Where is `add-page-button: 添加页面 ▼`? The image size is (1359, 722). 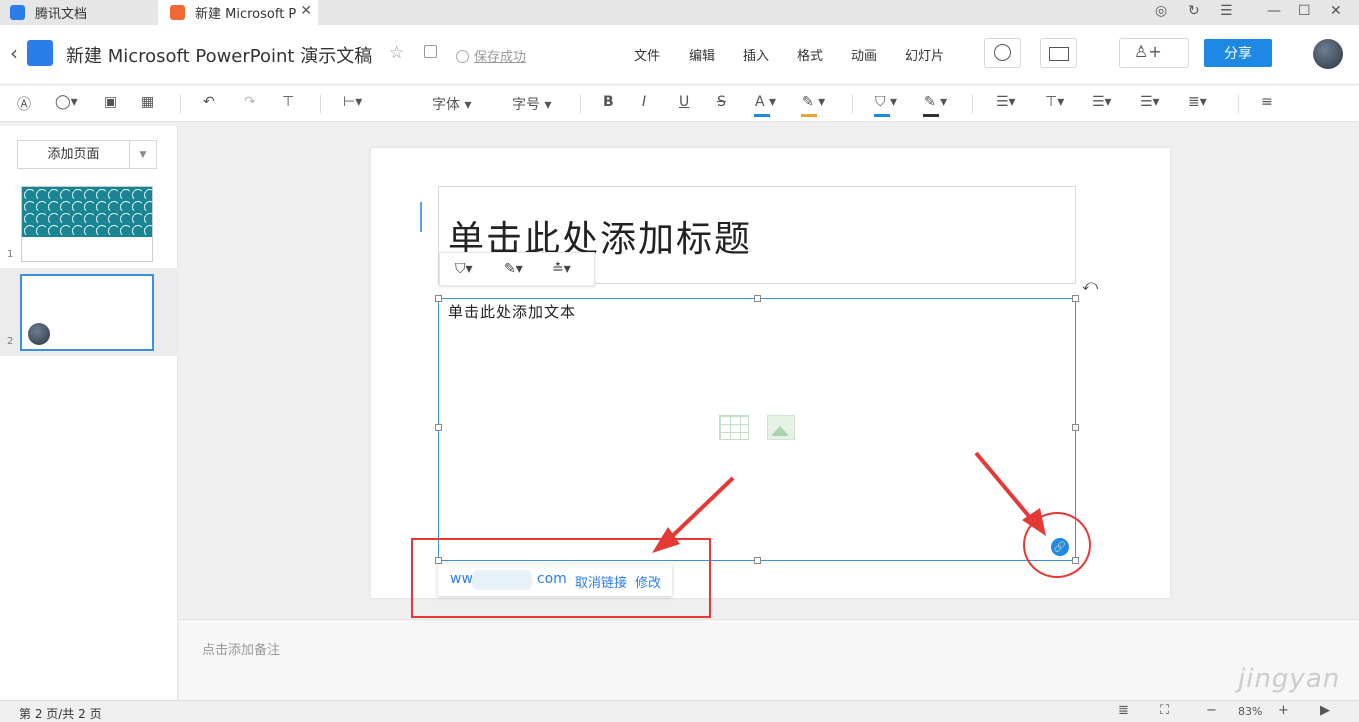 add-page-button: 添加页面 ▼ is located at coordinates (87, 154).